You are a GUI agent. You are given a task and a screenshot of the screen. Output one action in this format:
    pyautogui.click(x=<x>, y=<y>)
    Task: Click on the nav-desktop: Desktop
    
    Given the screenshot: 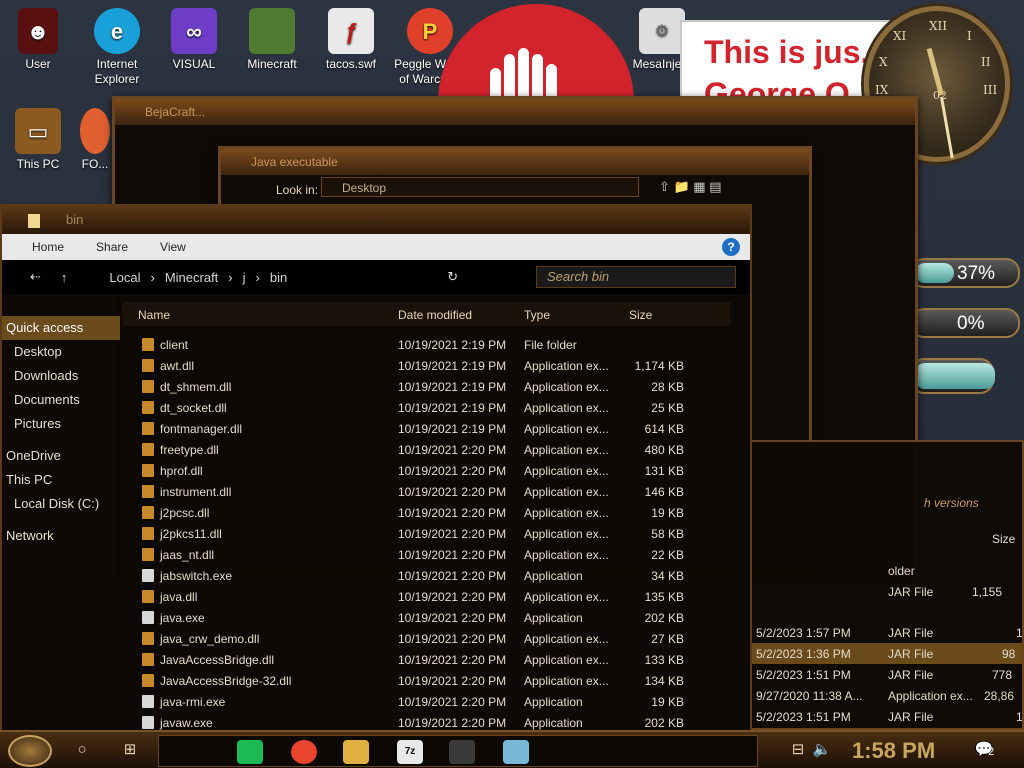 What is the action you would take?
    pyautogui.click(x=61, y=352)
    